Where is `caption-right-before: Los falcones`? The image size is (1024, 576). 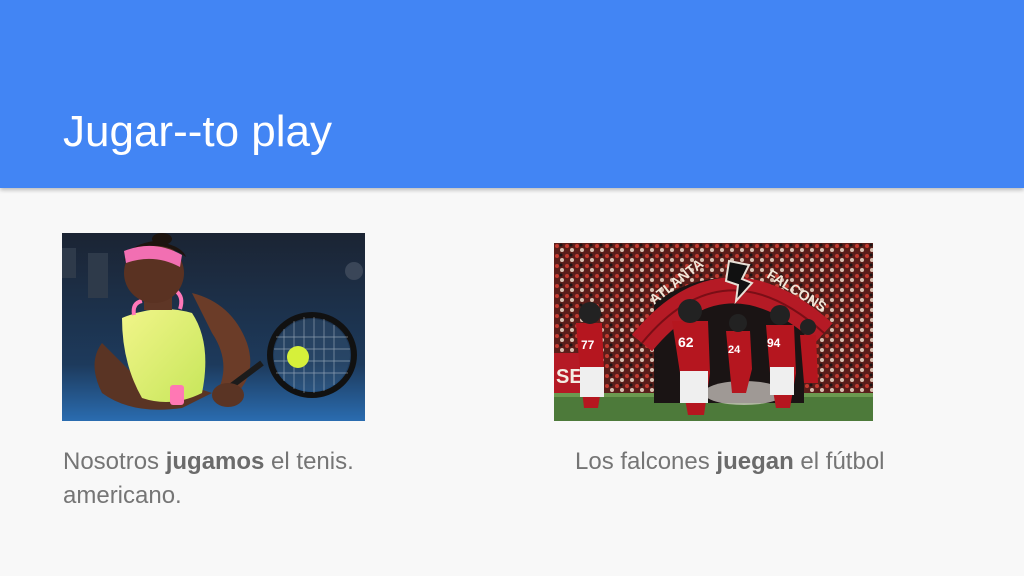 caption-right-before: Los falcones is located at coordinates (646, 461).